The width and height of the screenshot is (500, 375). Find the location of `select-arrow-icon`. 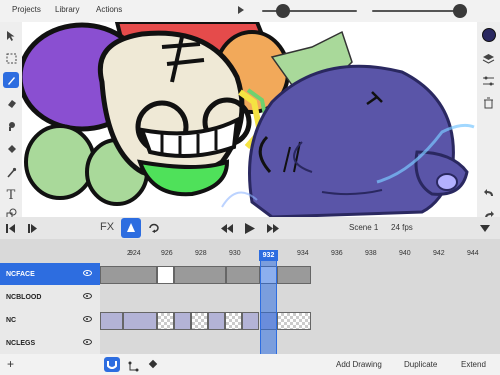

select-arrow-icon is located at coordinates (11, 36).